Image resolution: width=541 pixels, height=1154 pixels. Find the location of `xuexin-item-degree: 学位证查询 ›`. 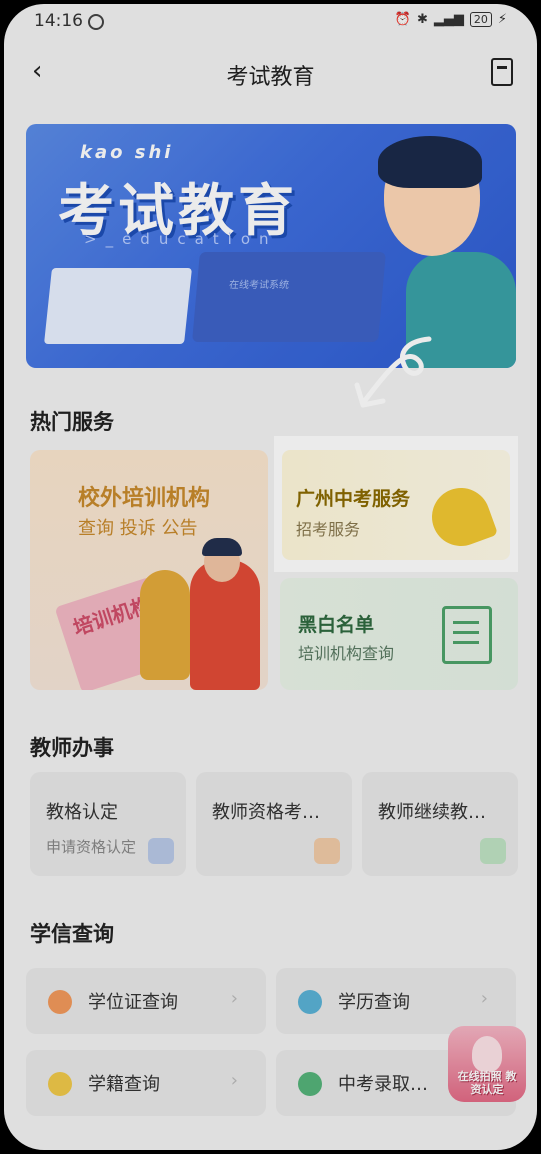

xuexin-item-degree: 学位证查询 › is located at coordinates (146, 1001).